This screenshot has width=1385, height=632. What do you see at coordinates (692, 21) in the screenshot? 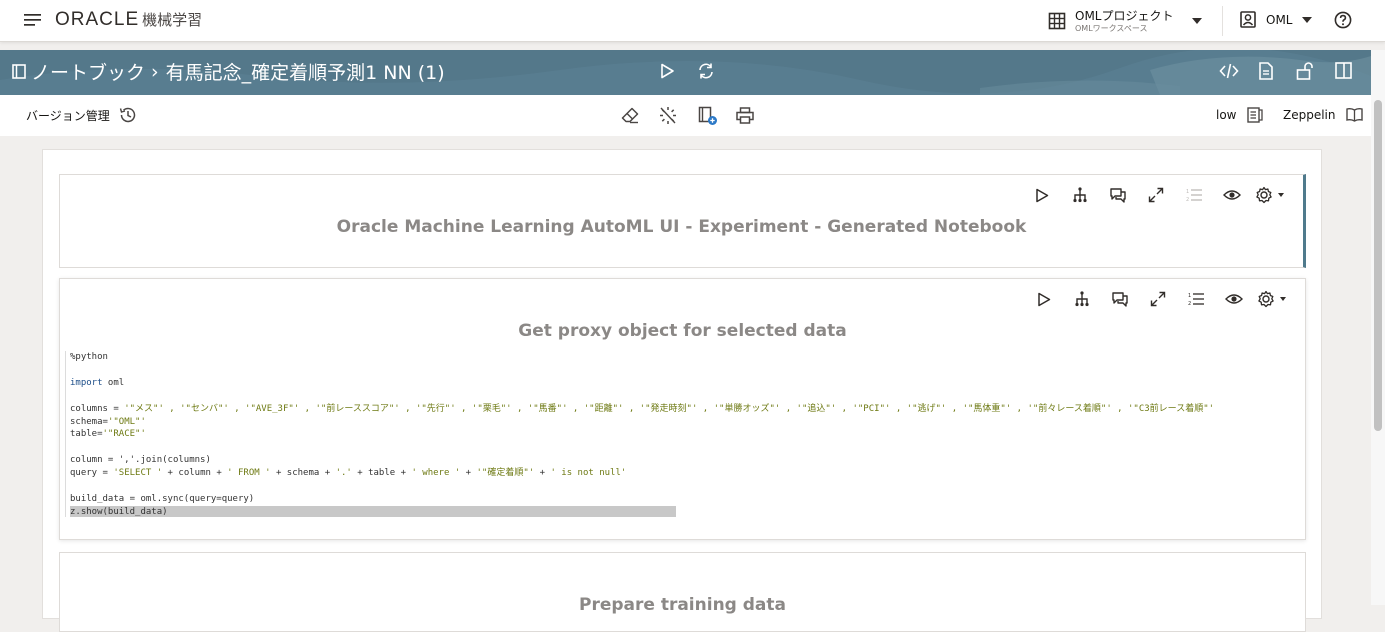
I see `app-header: ORACLE 機械学習 OMLプロジェクト OMLワークスペース OML` at bounding box center [692, 21].